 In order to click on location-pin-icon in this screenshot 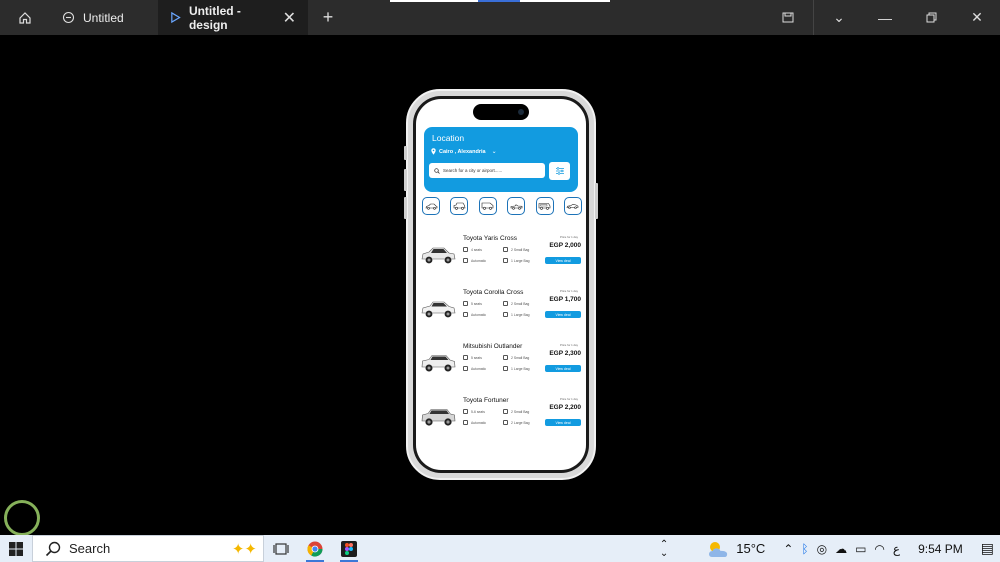, I will do `click(433, 151)`.